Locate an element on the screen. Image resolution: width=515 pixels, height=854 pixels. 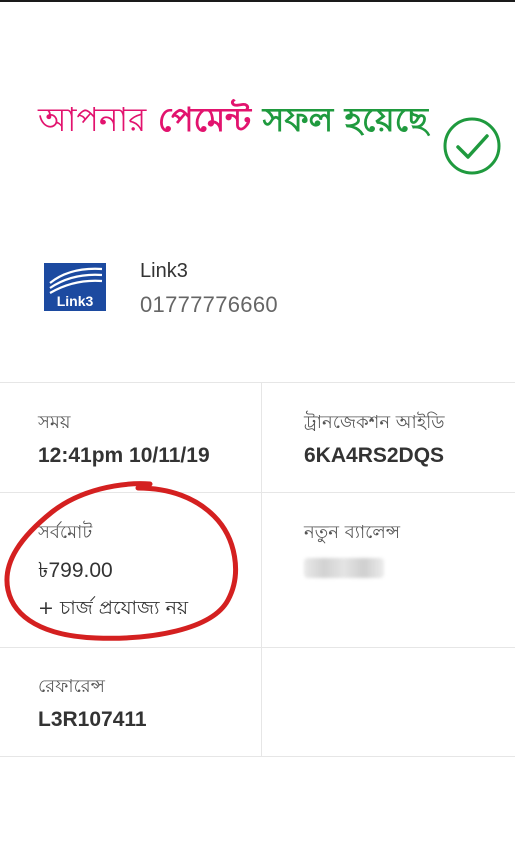
reference-value: L3R107411 is located at coordinates (92, 719).